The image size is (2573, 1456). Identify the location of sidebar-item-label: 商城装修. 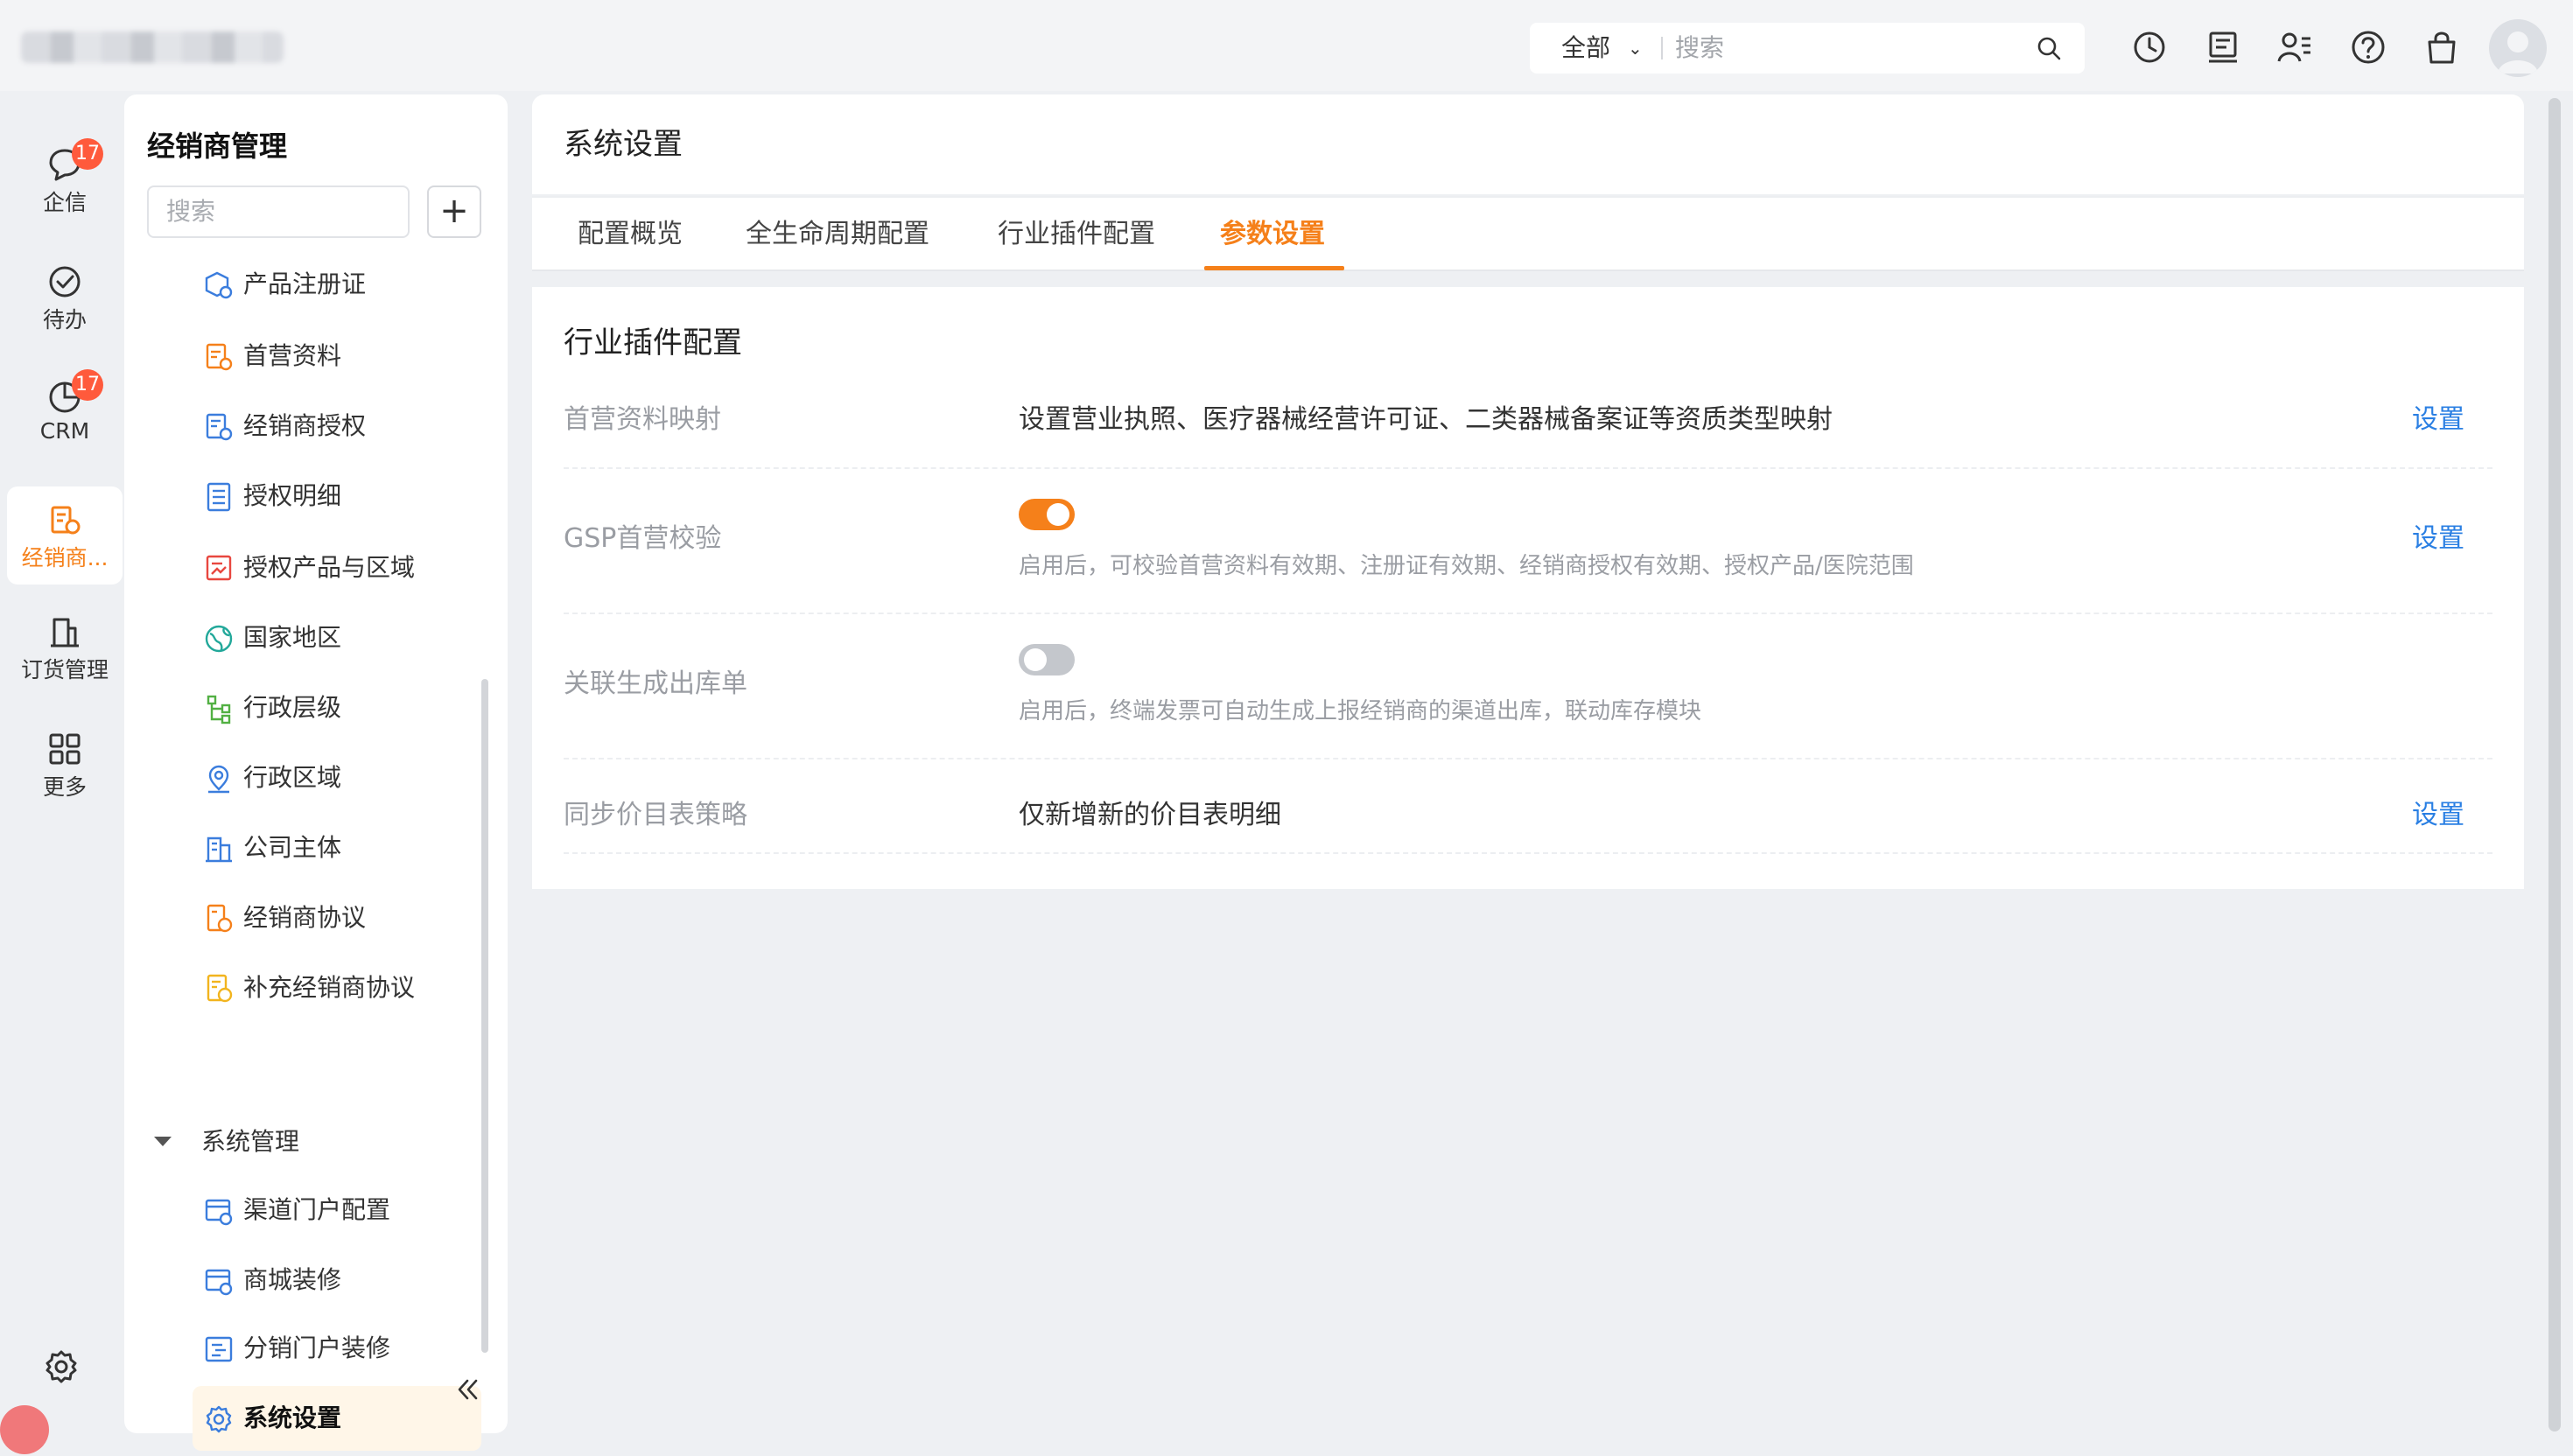
(292, 1279).